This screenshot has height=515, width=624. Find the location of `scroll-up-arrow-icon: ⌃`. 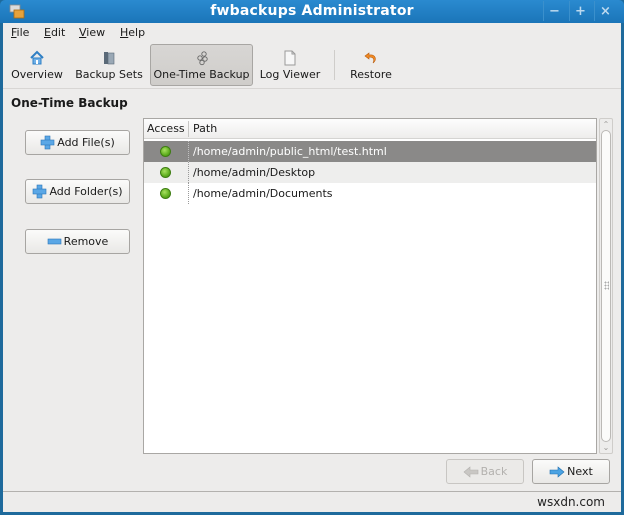

scroll-up-arrow-icon: ⌃ is located at coordinates (606, 124).